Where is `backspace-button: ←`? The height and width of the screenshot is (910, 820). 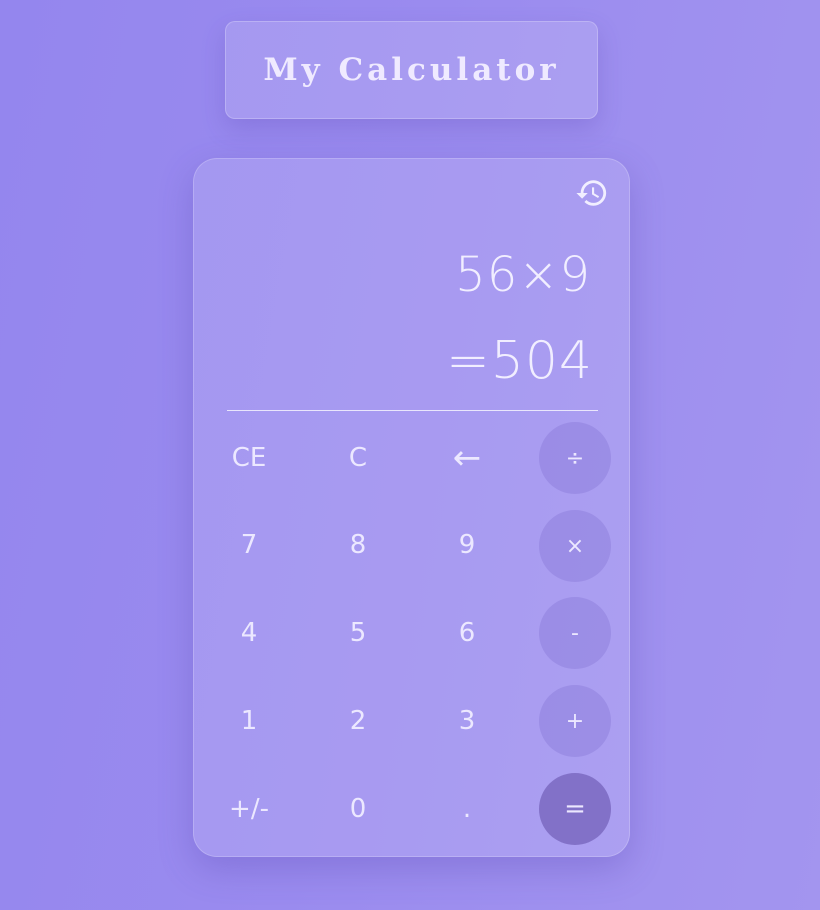
backspace-button: ← is located at coordinates (467, 458).